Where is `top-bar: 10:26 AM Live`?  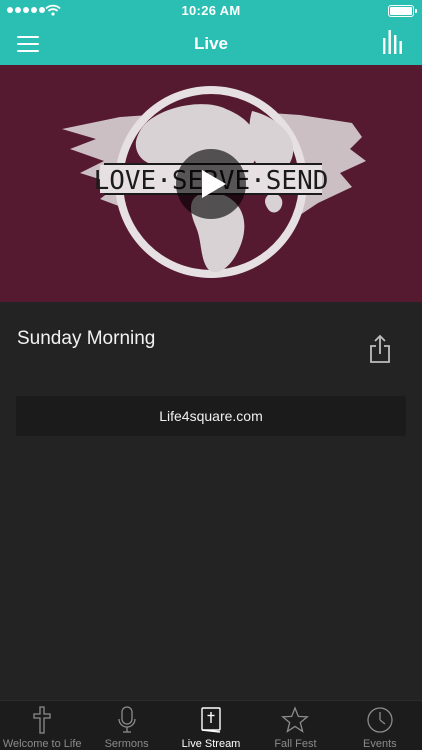
top-bar: 10:26 AM Live is located at coordinates (211, 32).